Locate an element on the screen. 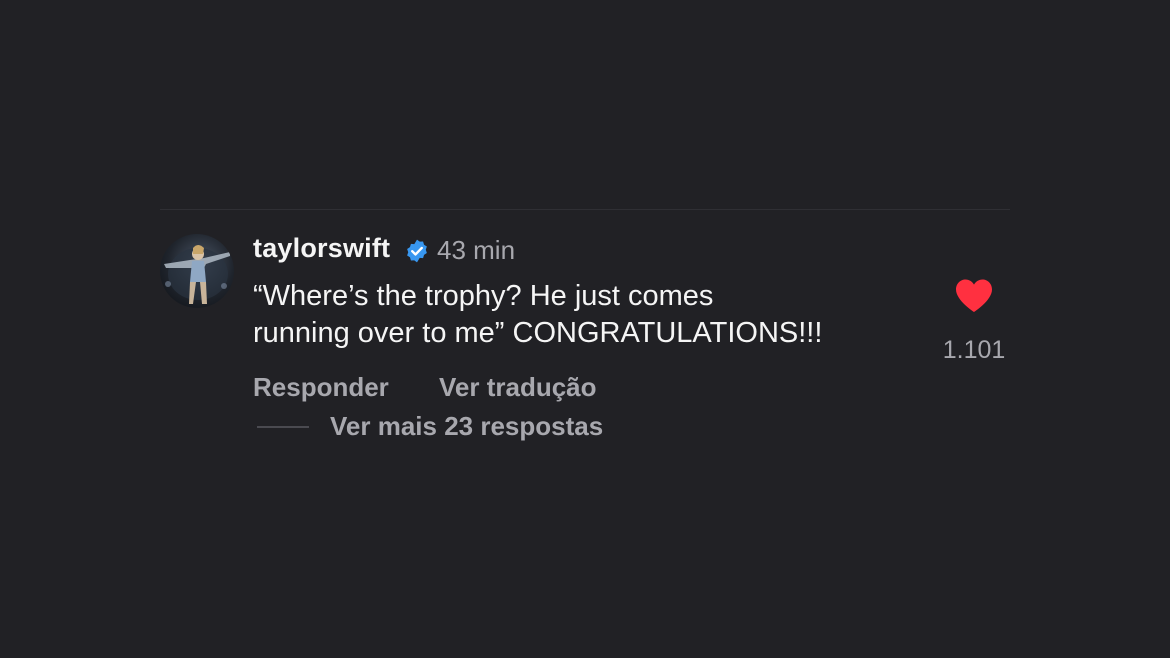  comment-timestamp: 43 min is located at coordinates (476, 250).